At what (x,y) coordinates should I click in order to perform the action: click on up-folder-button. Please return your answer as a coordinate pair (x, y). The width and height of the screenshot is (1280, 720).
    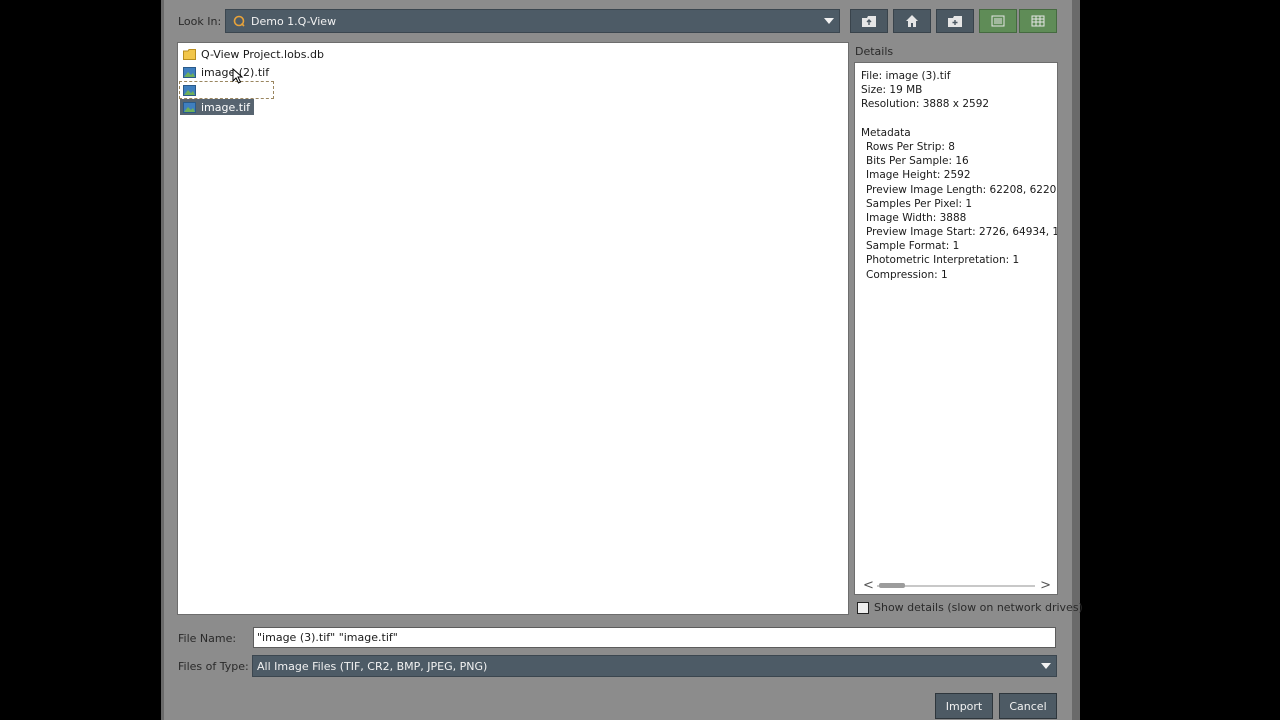
    Looking at the image, I should click on (869, 21).